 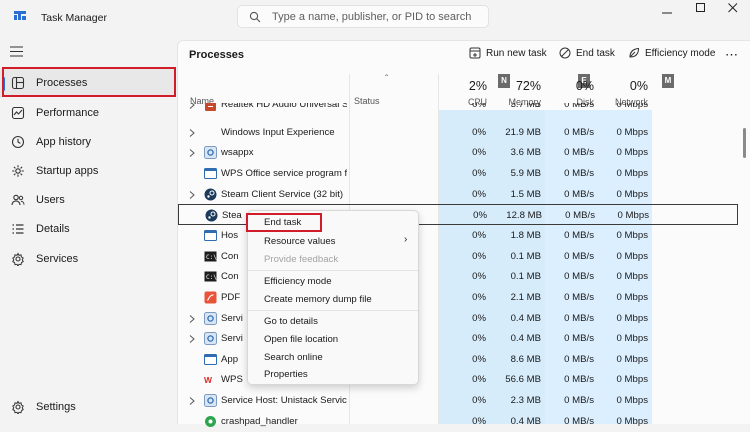 I want to click on steam-icon, so click(x=210, y=194).